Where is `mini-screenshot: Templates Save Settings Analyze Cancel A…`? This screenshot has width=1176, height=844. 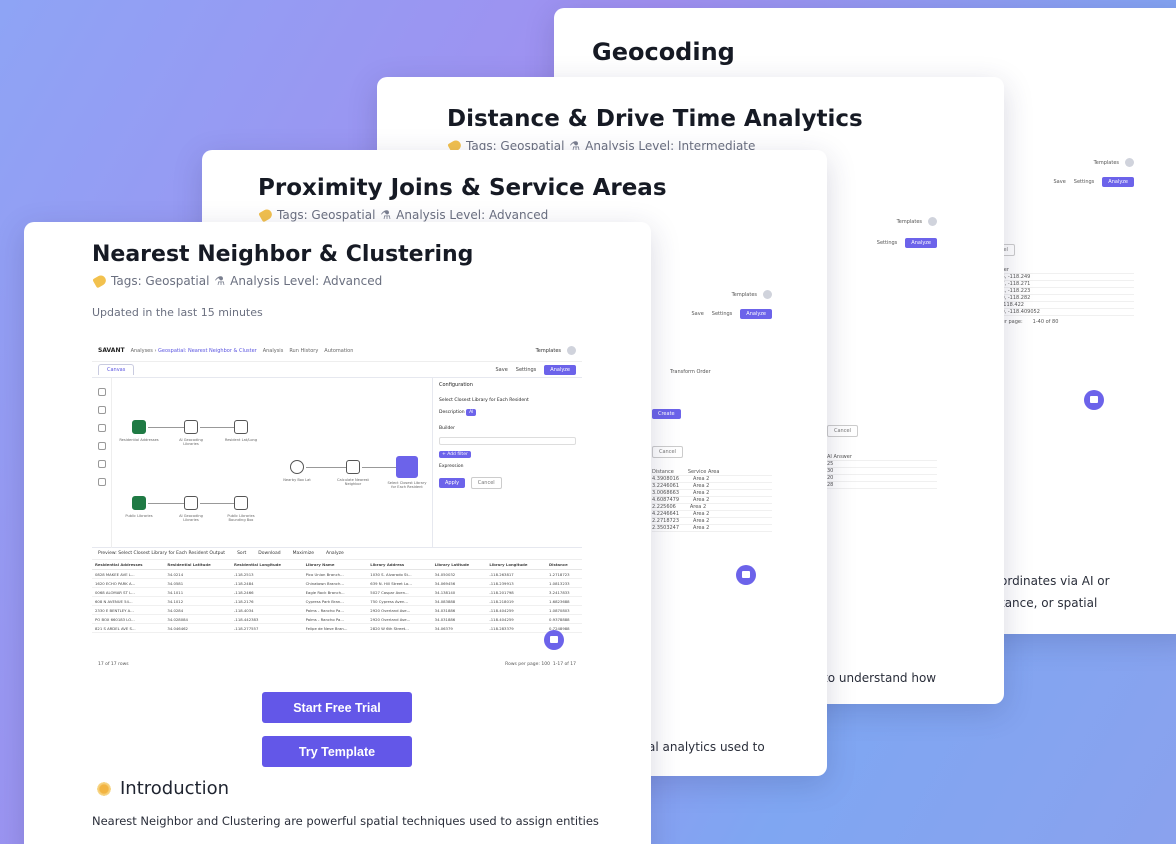
mini-screenshot: Templates Save Settings Analyze Cancel A… is located at coordinates (1059, 284).